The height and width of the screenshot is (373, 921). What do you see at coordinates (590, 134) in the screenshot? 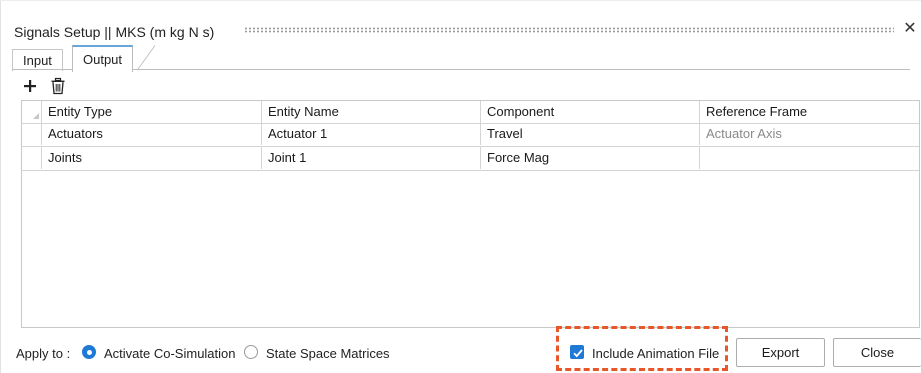
I see `cell-component: Travel` at bounding box center [590, 134].